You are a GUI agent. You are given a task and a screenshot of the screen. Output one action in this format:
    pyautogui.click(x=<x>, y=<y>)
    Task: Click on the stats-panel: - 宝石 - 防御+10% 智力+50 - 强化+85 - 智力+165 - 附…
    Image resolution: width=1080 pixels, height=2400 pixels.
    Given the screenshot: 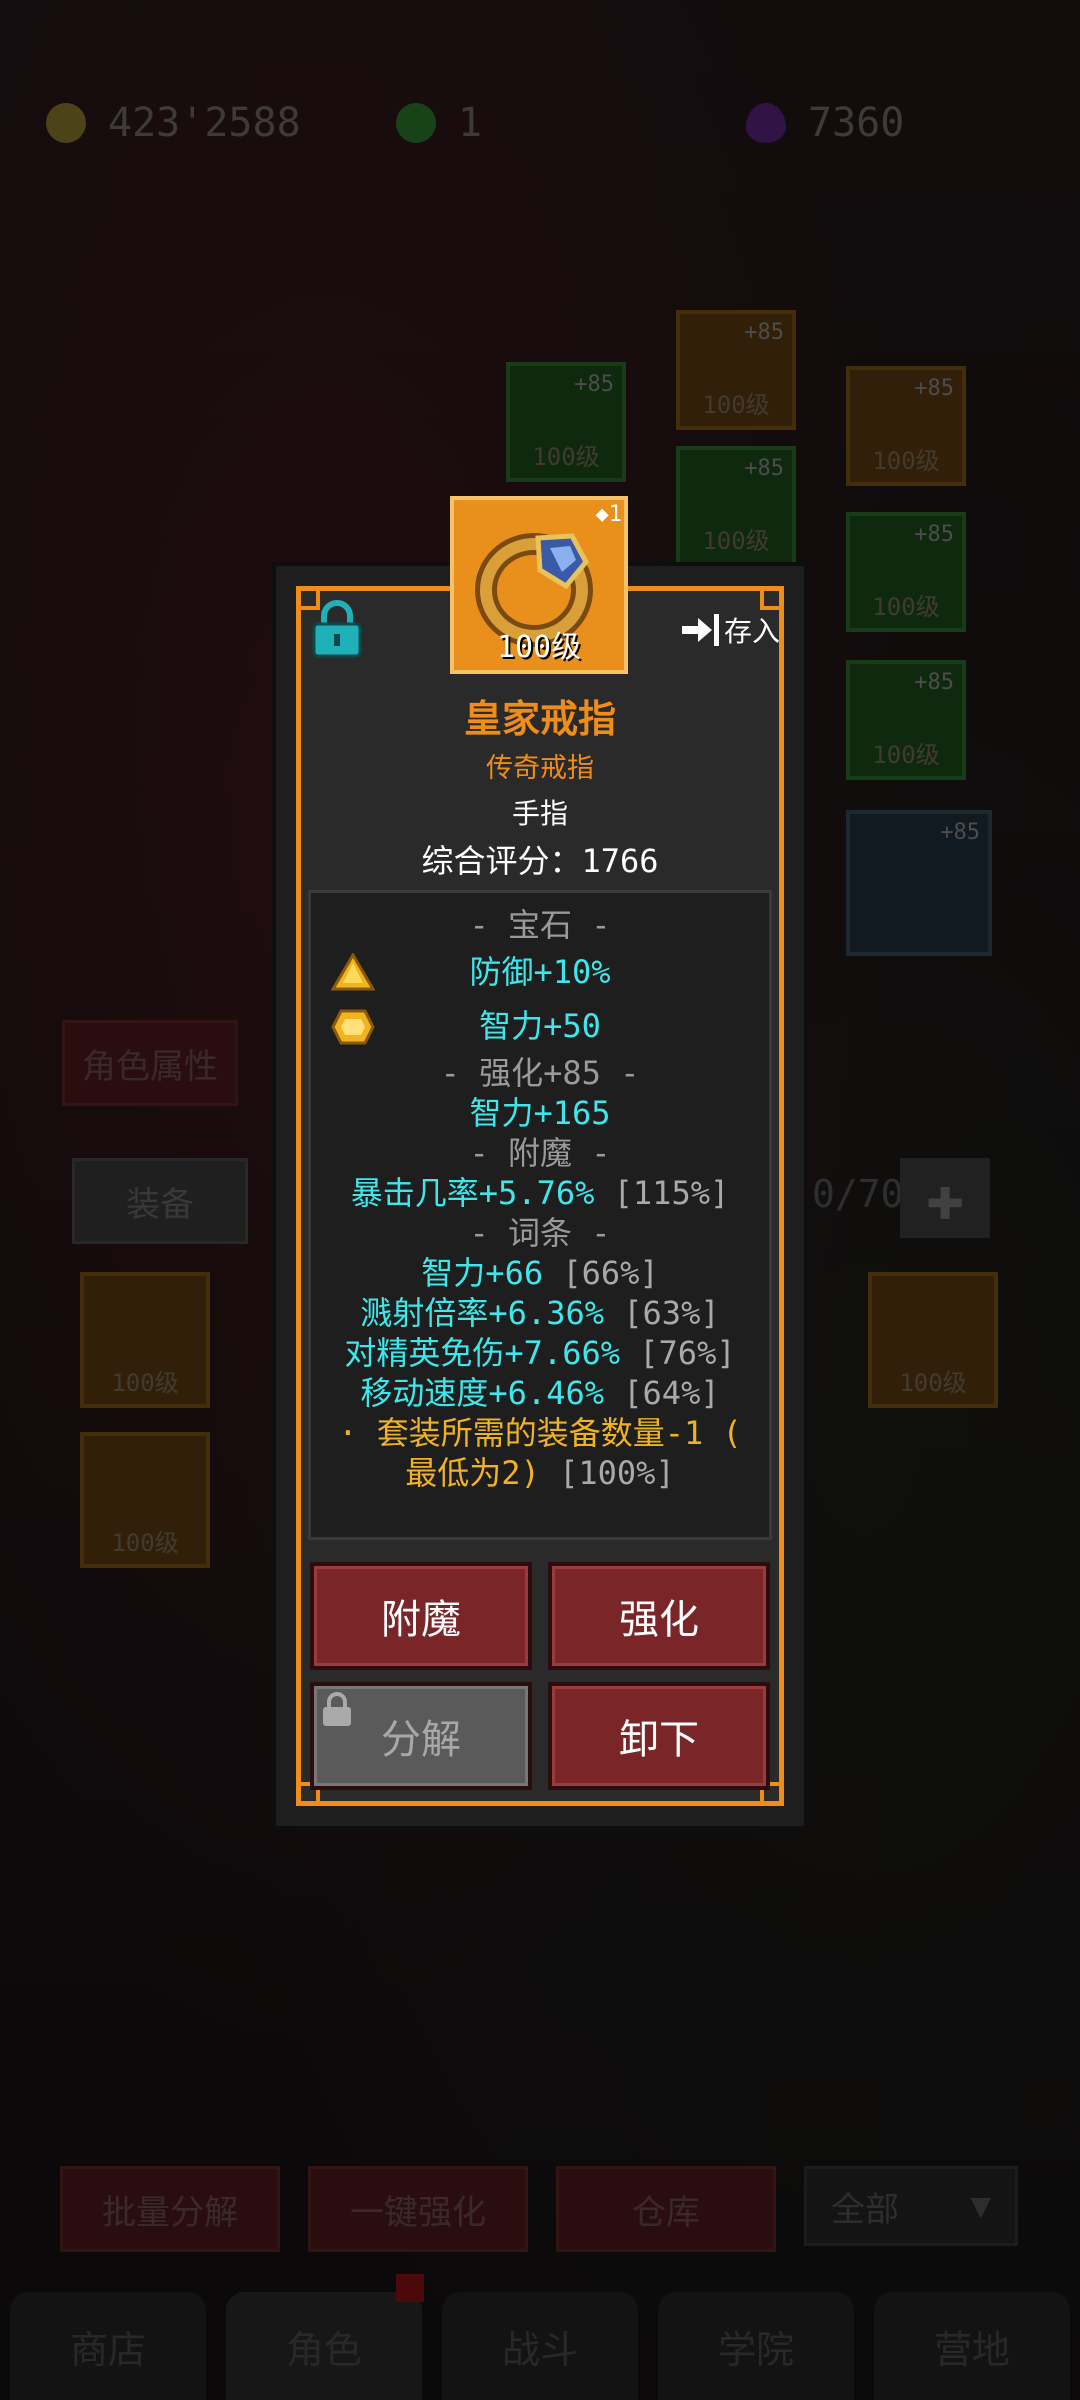 What is the action you would take?
    pyautogui.click(x=540, y=1215)
    